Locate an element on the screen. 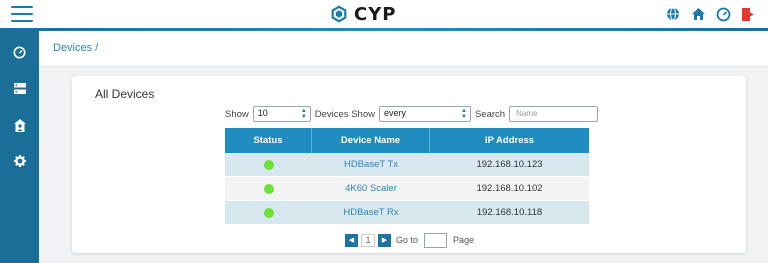 This screenshot has height=263, width=768. devices-show-label: Devices Show is located at coordinates (344, 114).